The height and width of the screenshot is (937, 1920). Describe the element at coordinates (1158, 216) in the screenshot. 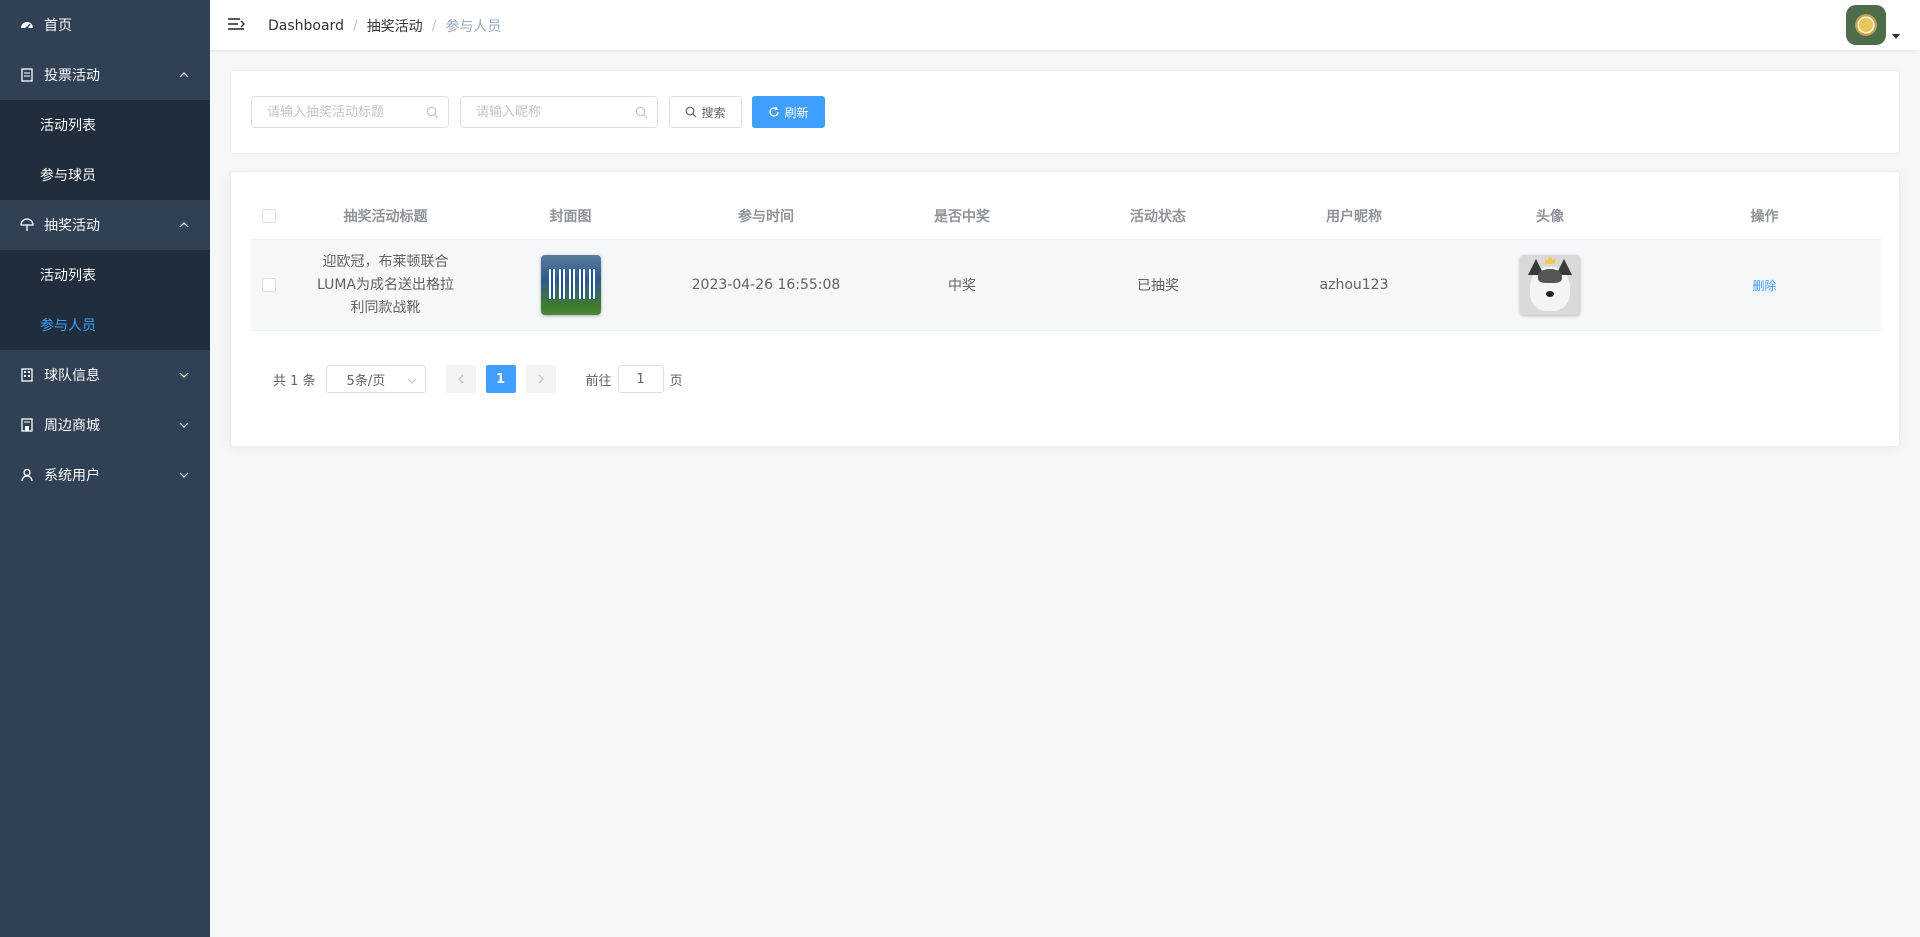

I see `column-header: 活动状态` at that location.